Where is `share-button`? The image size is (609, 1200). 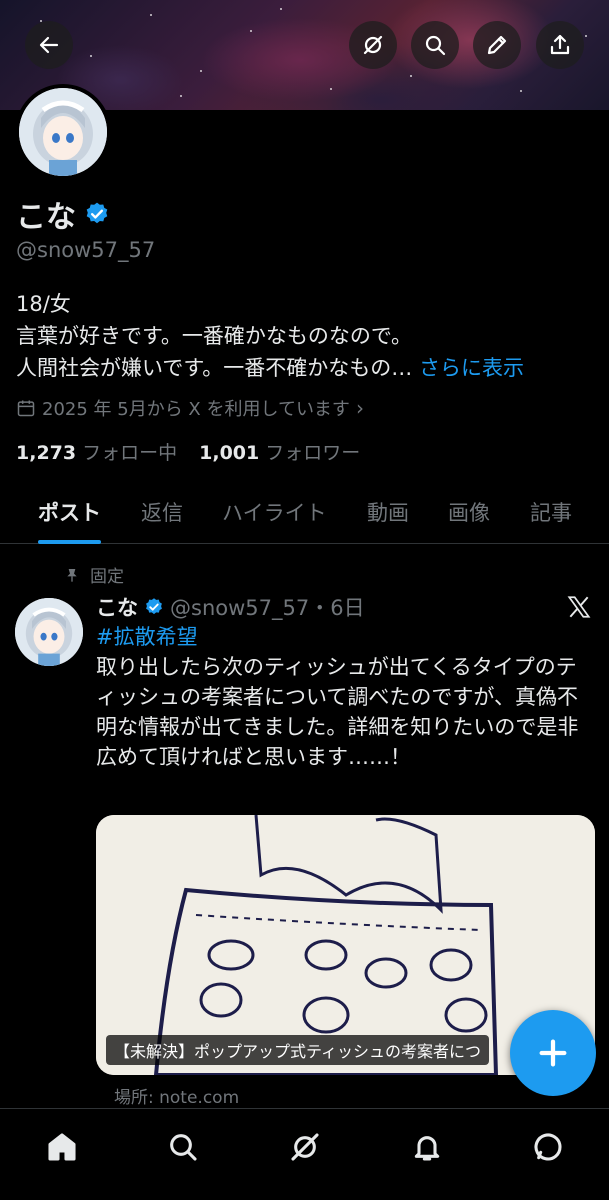 share-button is located at coordinates (560, 45).